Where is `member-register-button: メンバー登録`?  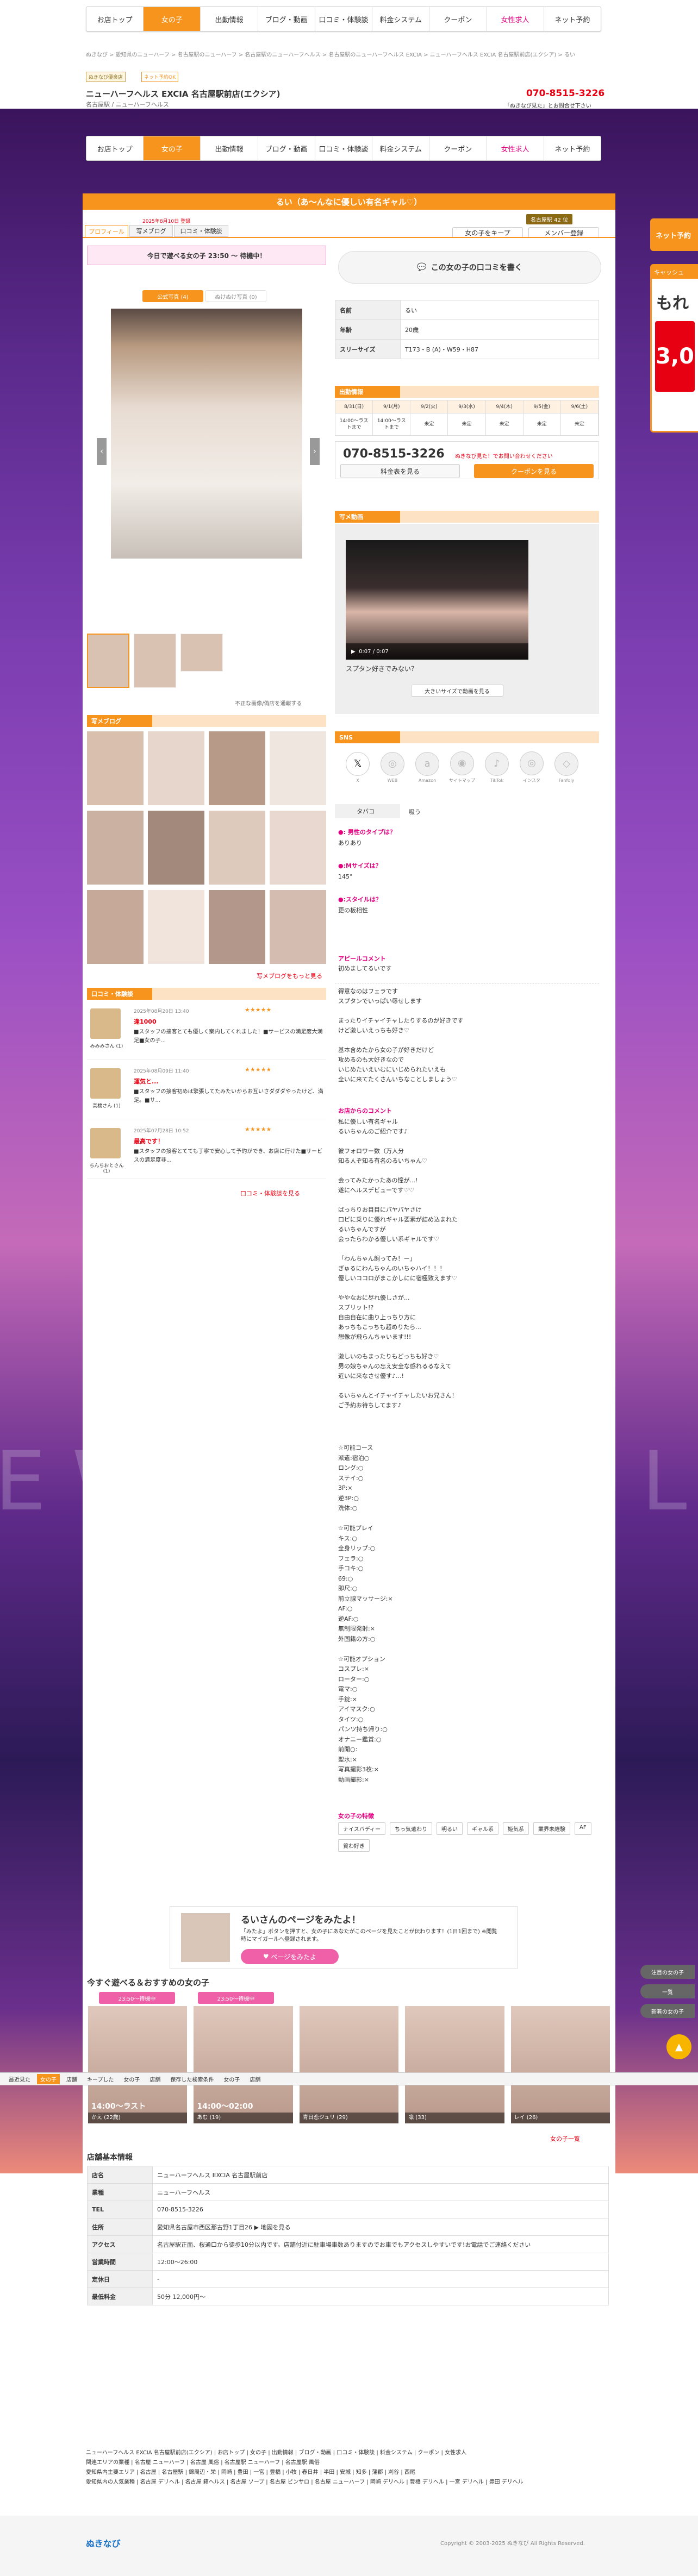 member-register-button: メンバー登録 is located at coordinates (564, 232).